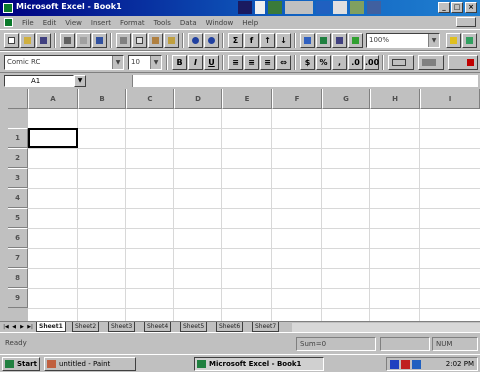 The image size is (480, 372). Describe the element at coordinates (18, 258) in the screenshot. I see `row-header-7: 7` at that location.